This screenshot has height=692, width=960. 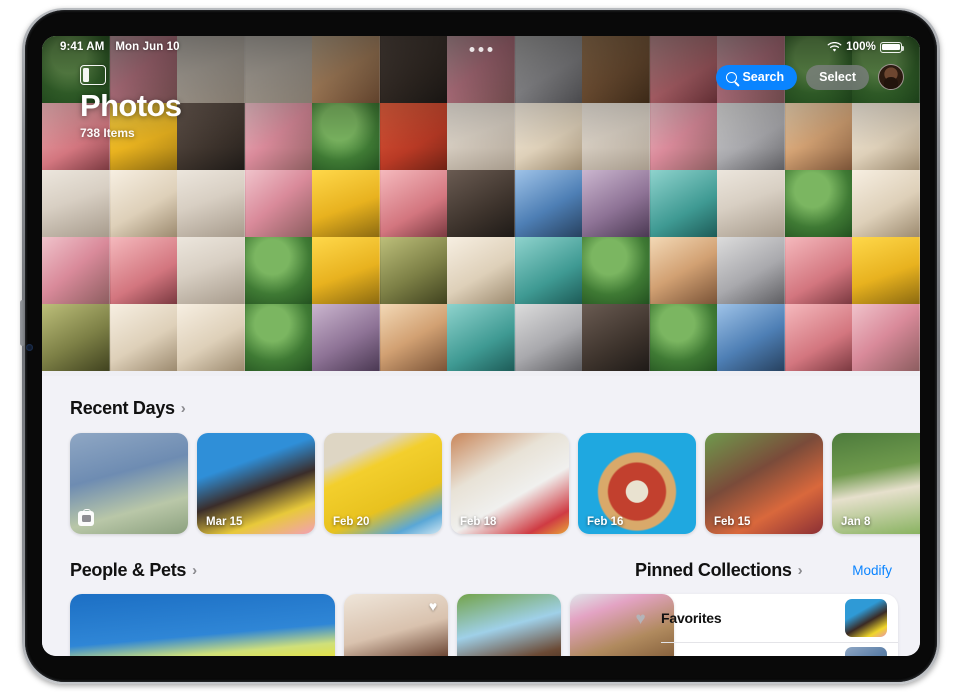 What do you see at coordinates (324, 570) in the screenshot?
I see `people-pets-header: People & Pets ›` at bounding box center [324, 570].